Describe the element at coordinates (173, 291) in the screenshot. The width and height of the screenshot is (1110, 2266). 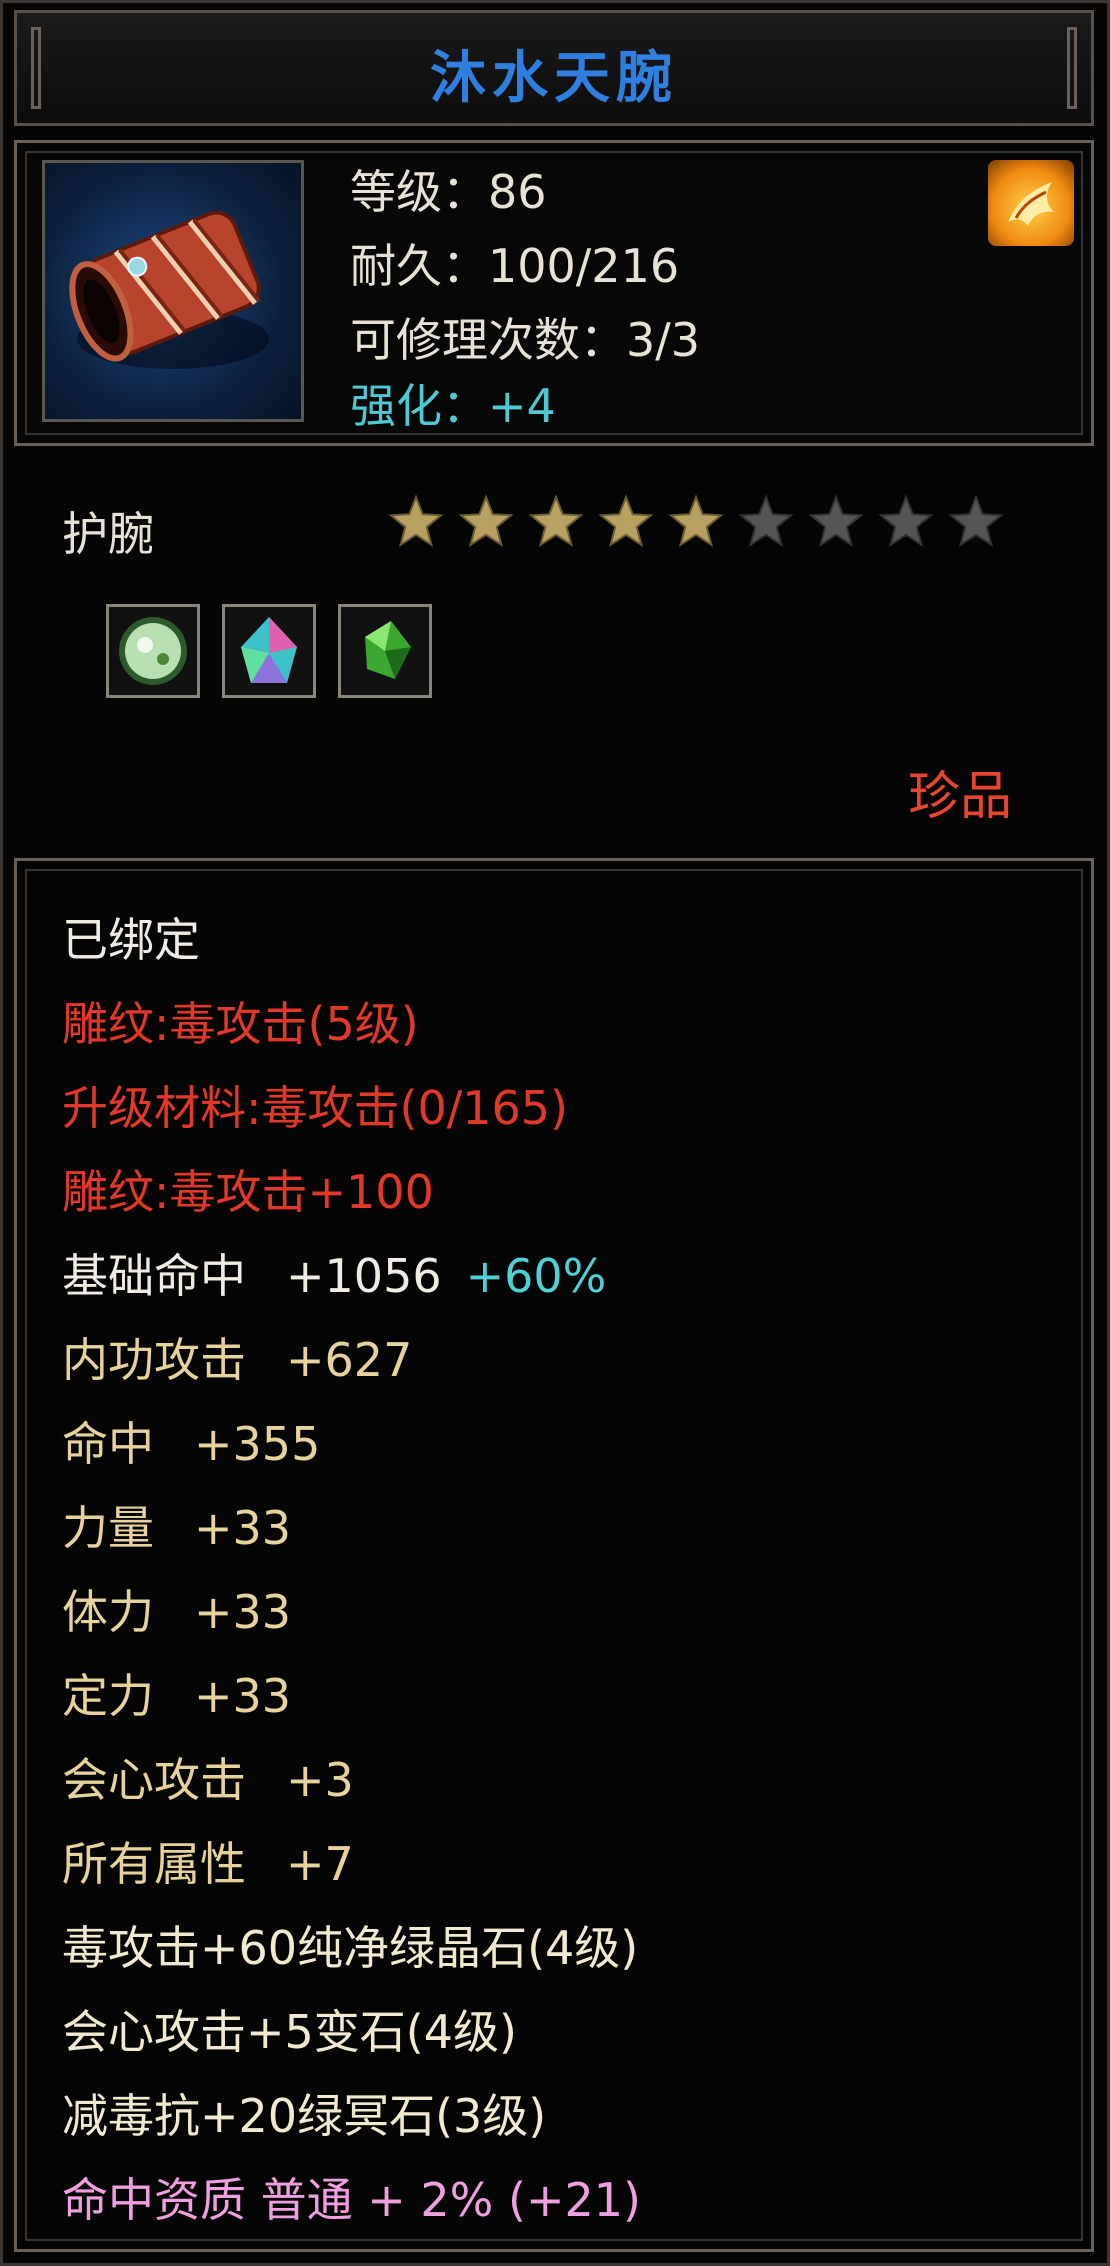
I see `bracer-icon` at that location.